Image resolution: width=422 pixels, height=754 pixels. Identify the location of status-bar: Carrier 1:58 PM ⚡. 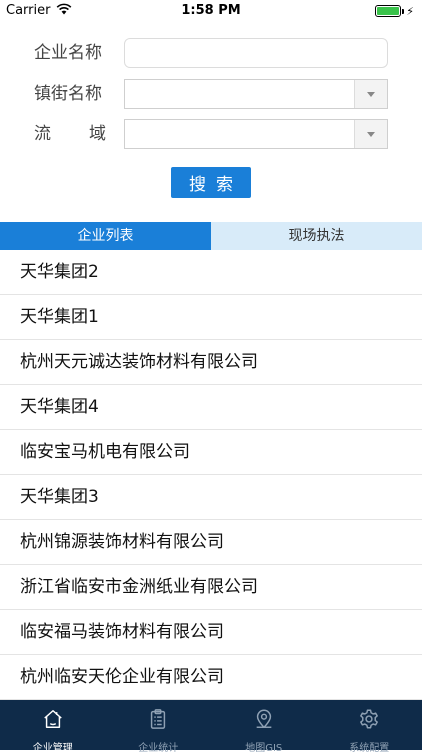
(211, 11).